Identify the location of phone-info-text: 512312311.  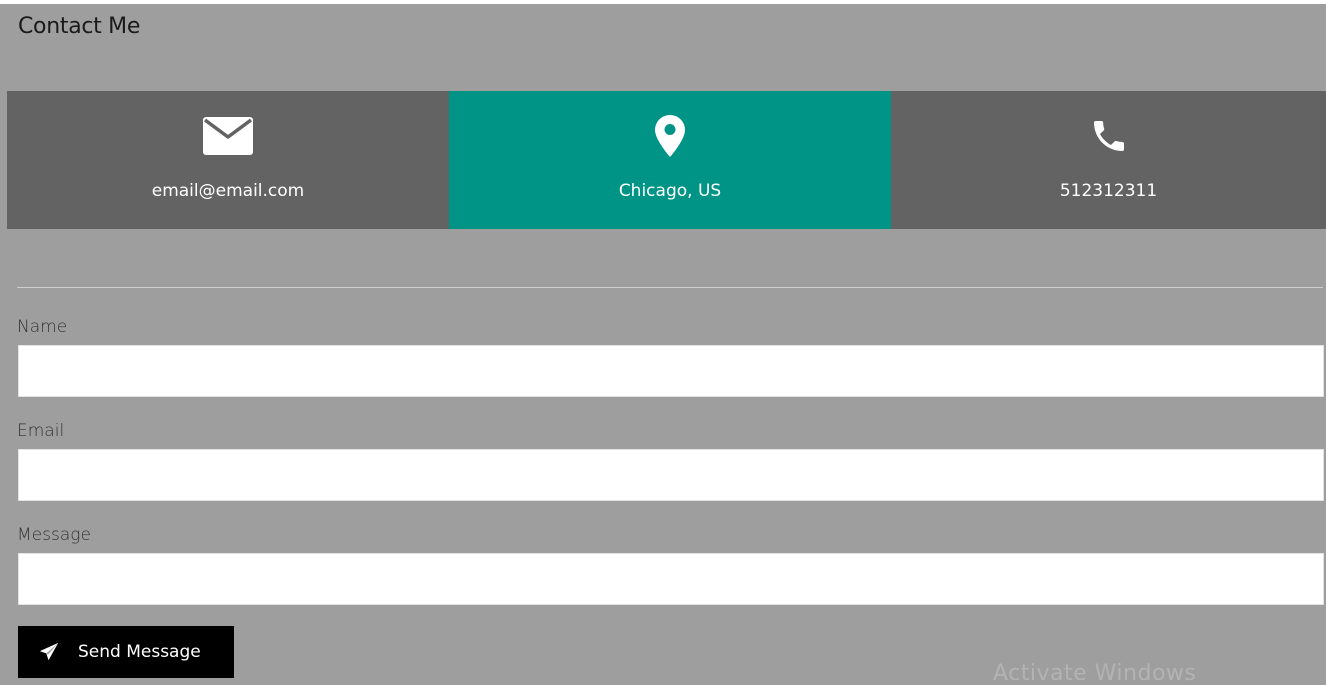
(1108, 191).